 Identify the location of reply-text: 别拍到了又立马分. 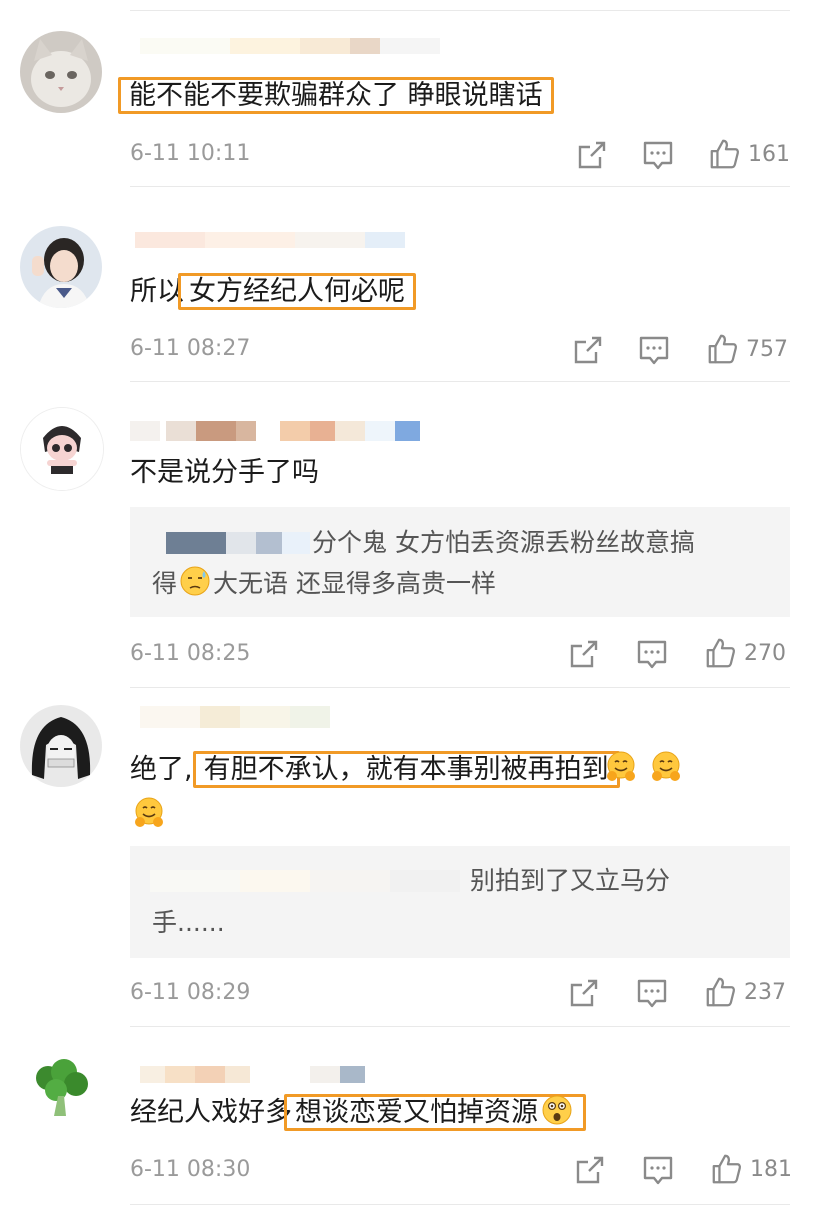
(570, 880).